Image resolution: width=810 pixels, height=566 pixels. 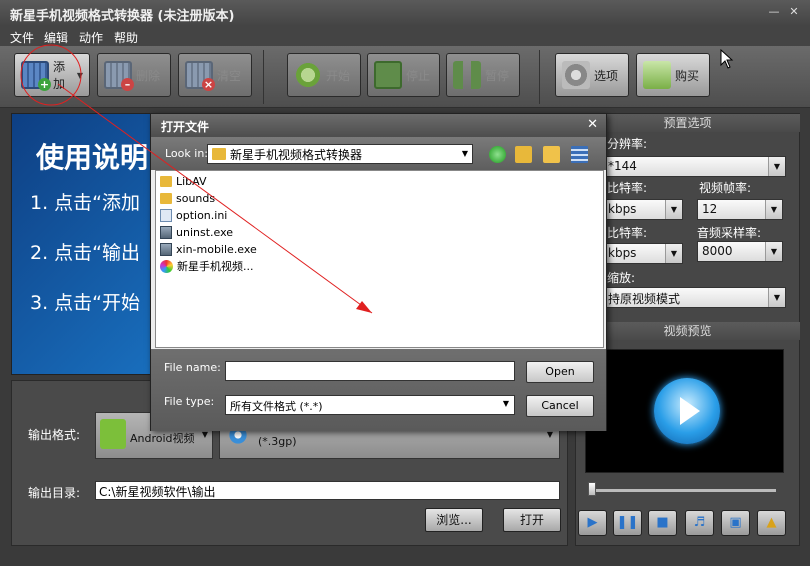 I want to click on play-button: ▶, so click(x=592, y=523).